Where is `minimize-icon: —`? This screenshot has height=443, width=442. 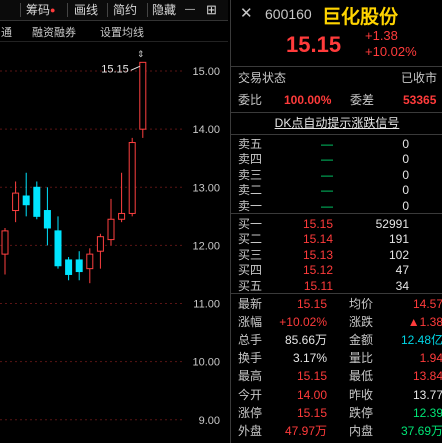
minimize-icon: — is located at coordinates (190, 10).